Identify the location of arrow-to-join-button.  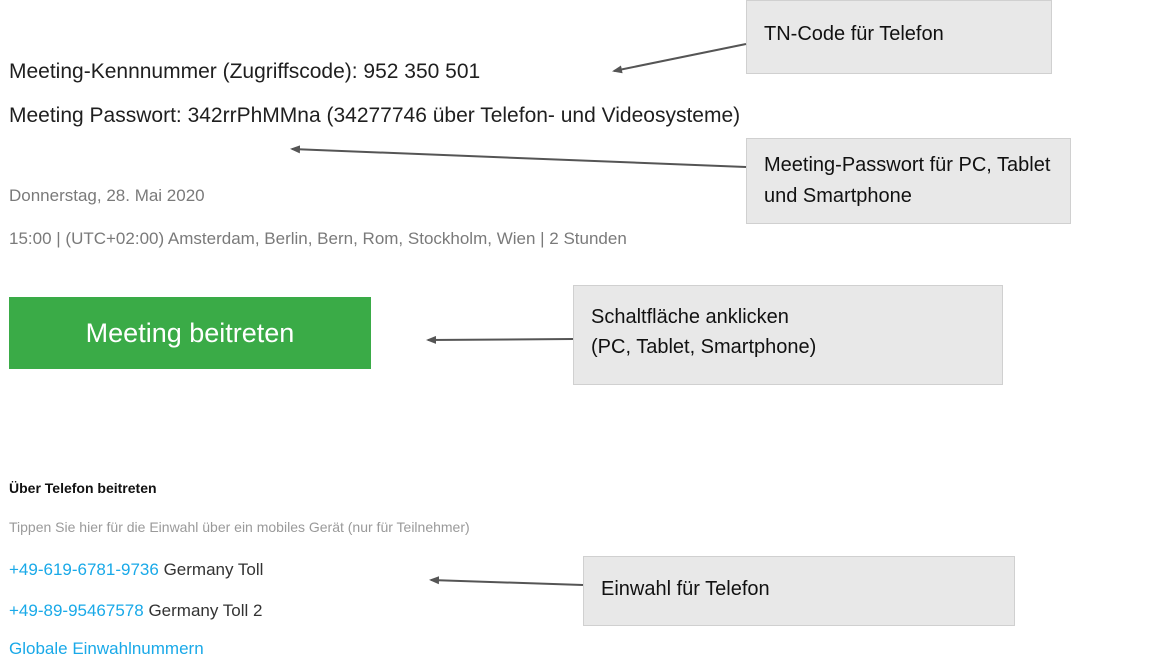
(500, 339).